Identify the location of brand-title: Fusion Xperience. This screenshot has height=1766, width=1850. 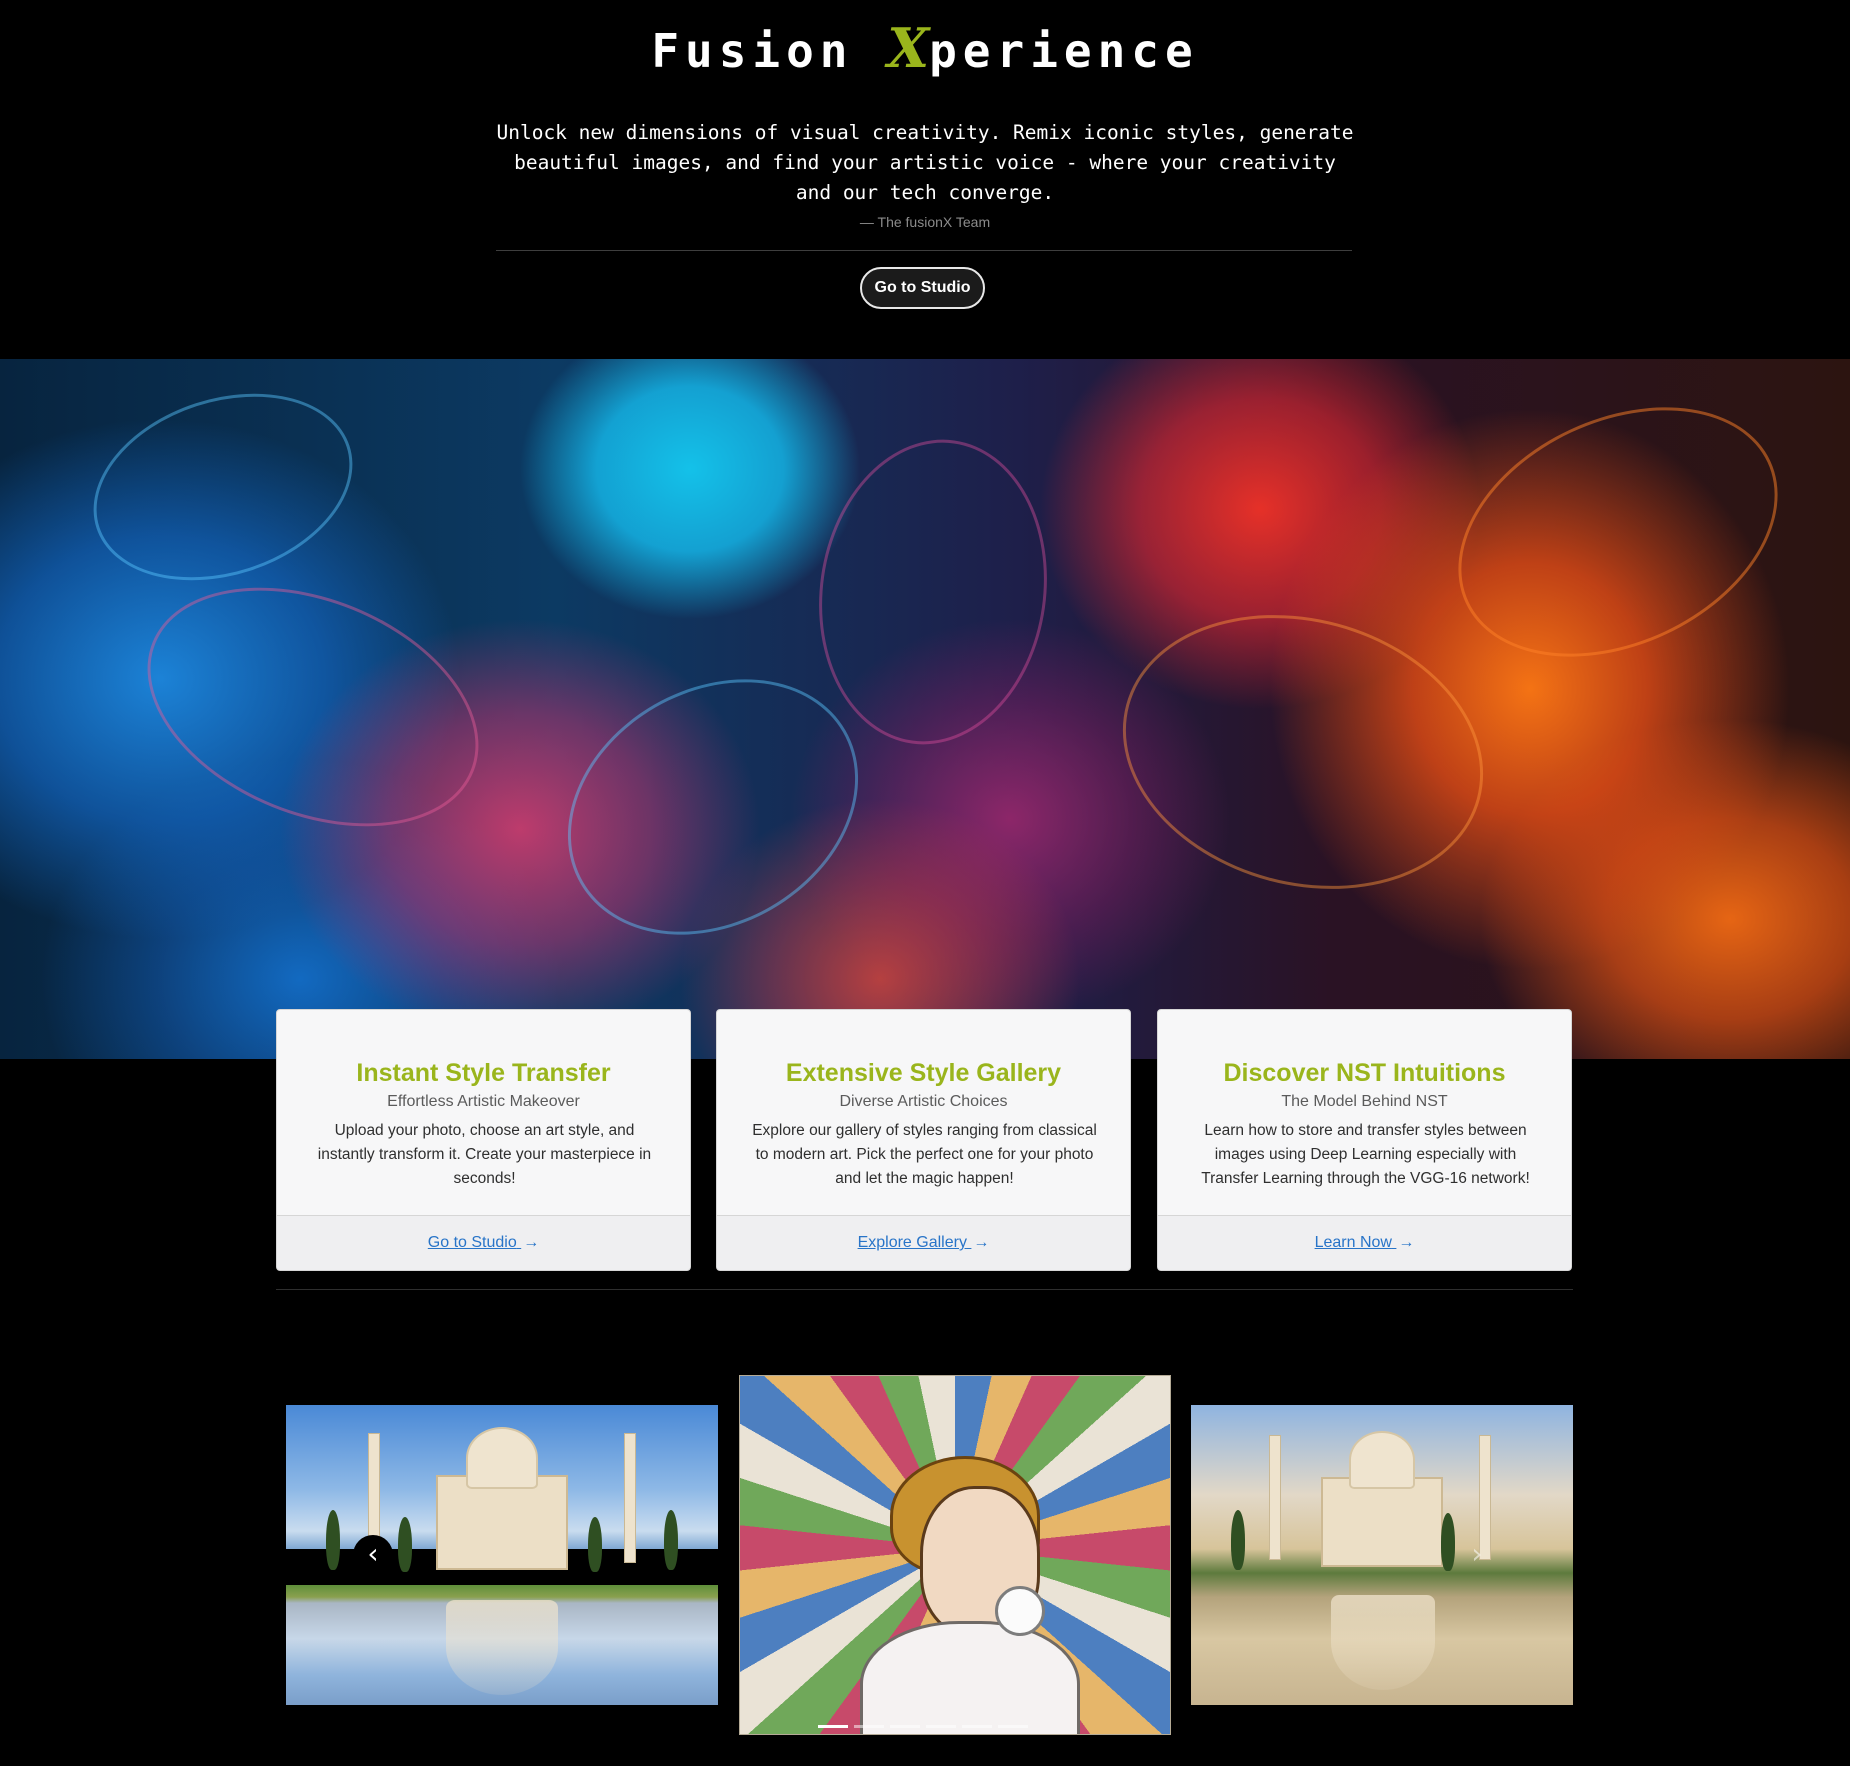
(925, 49).